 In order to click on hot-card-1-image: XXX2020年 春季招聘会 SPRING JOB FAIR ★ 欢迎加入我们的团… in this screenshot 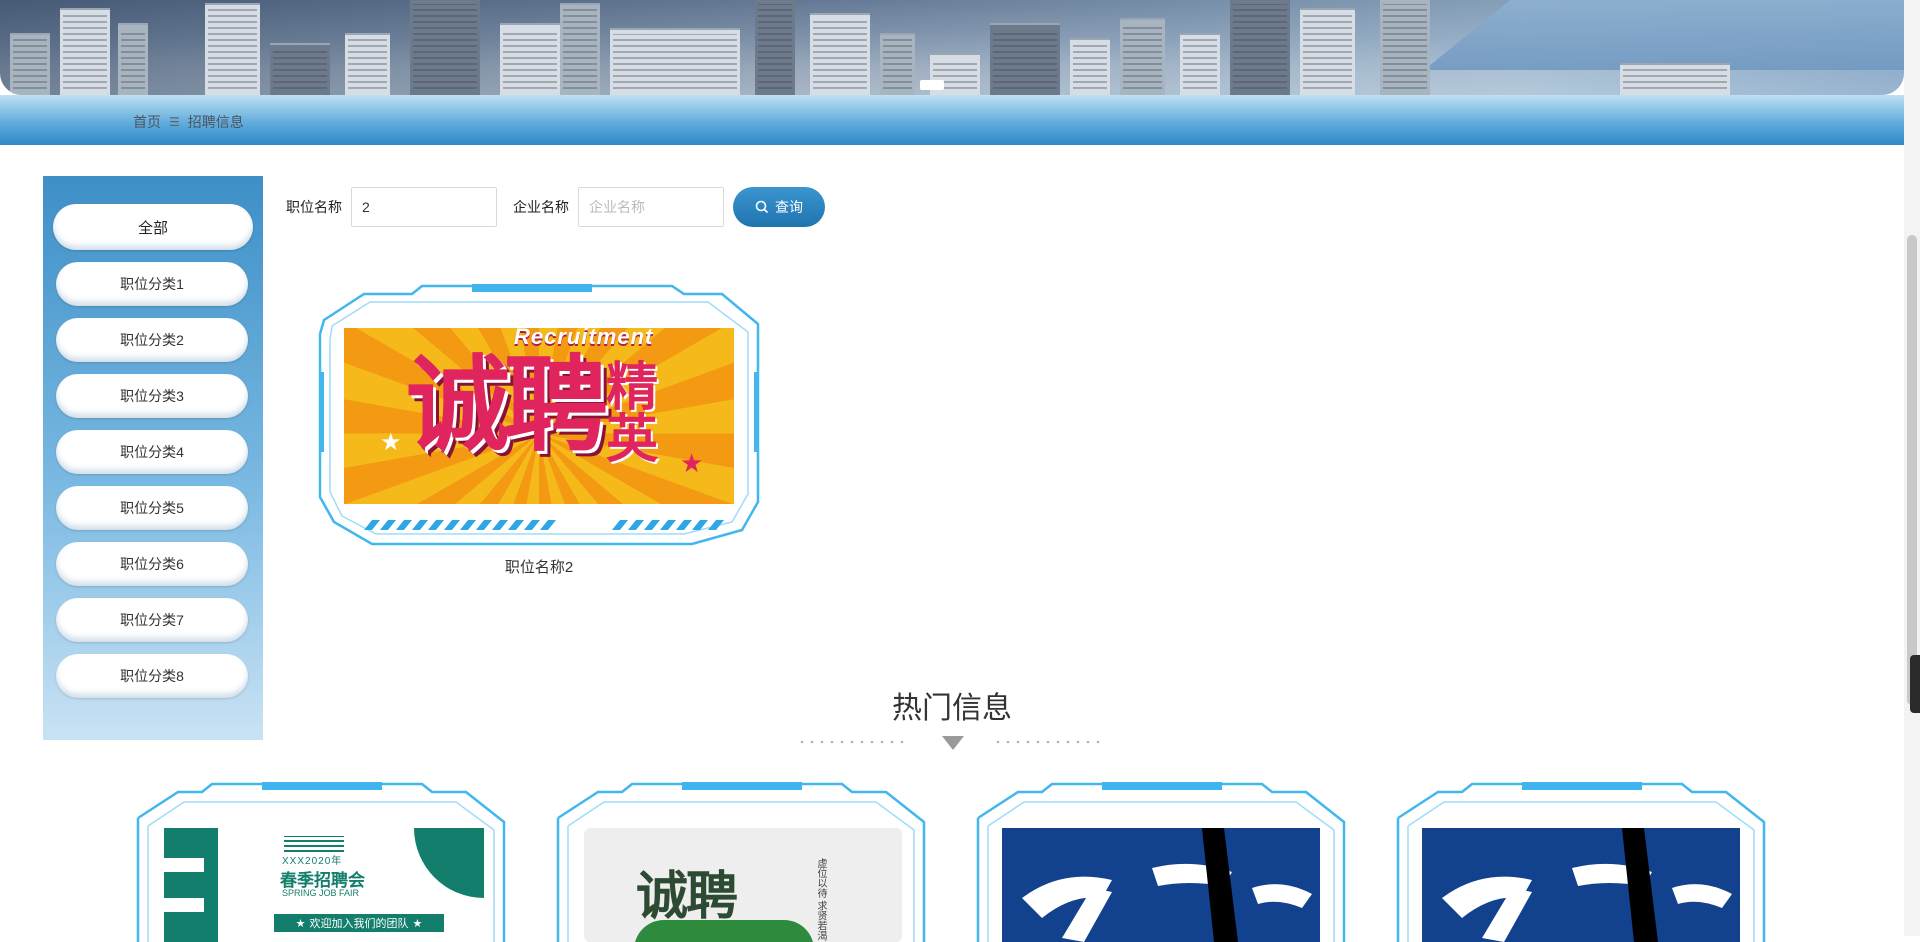, I will do `click(324, 885)`.